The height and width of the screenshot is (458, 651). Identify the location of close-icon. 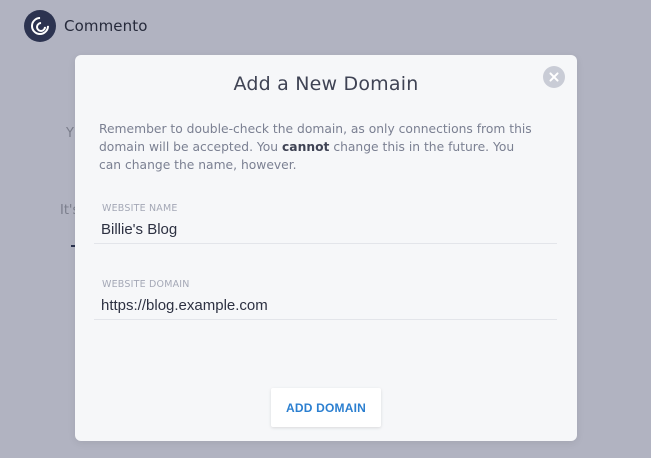
(554, 77).